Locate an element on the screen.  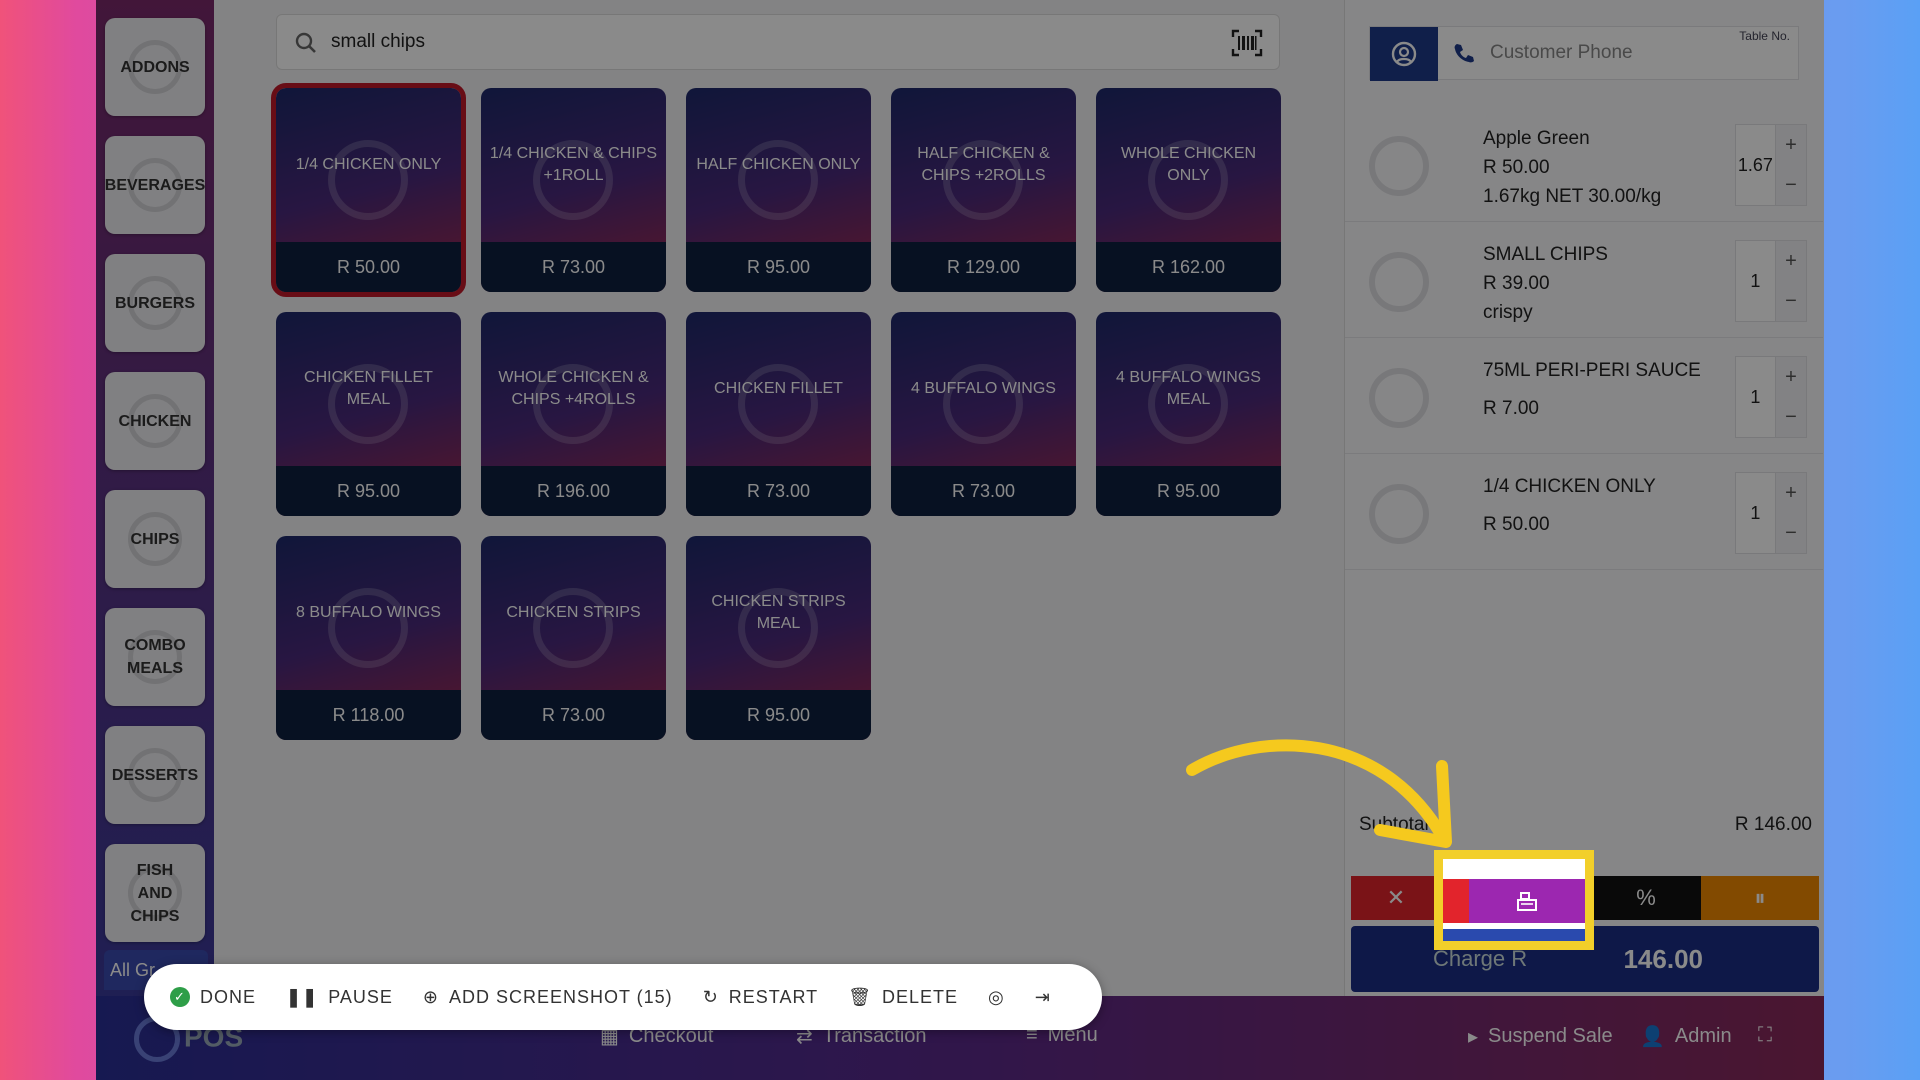
product-tile: CHICKEN STRIPS R 73.00 is located at coordinates (573, 638).